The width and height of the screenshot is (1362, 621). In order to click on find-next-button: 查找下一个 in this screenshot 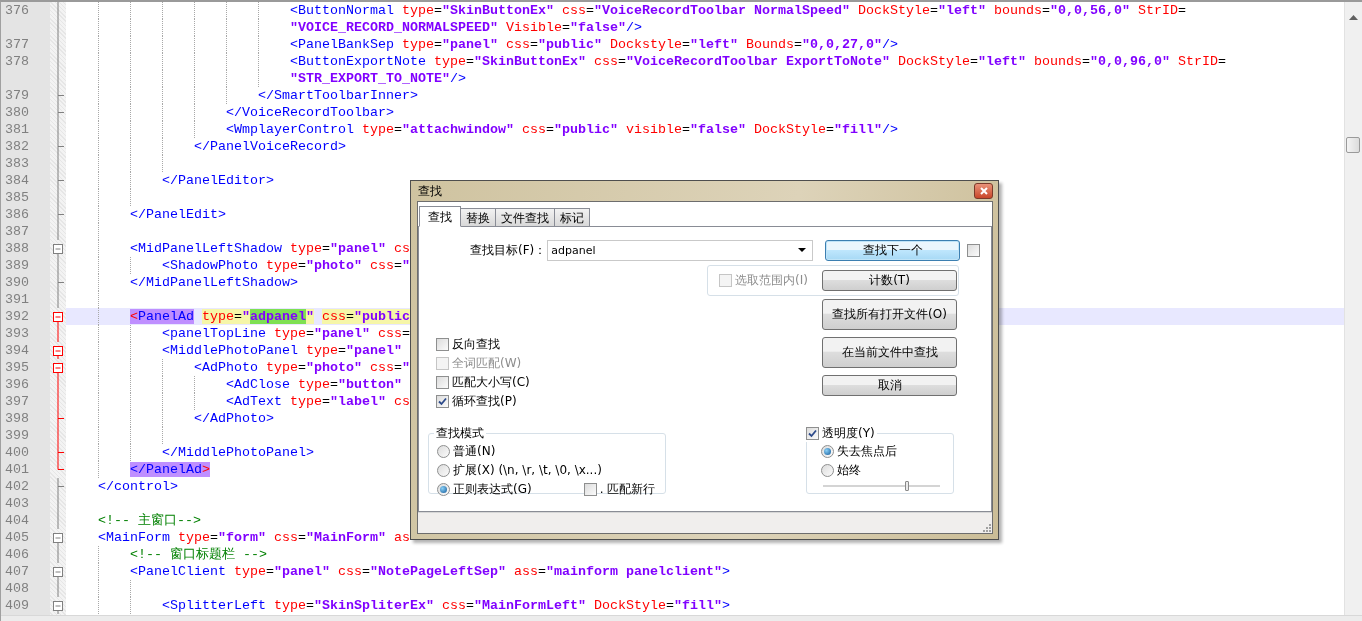, I will do `click(893, 250)`.